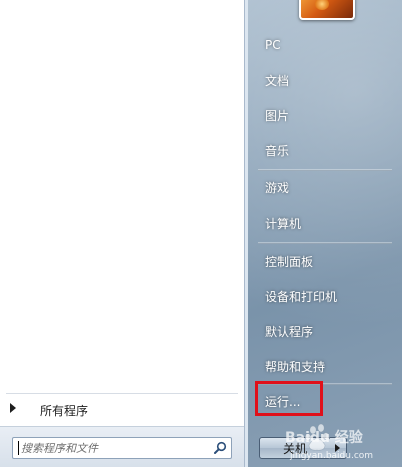  Describe the element at coordinates (327, 10) in the screenshot. I see `user-picture` at that location.